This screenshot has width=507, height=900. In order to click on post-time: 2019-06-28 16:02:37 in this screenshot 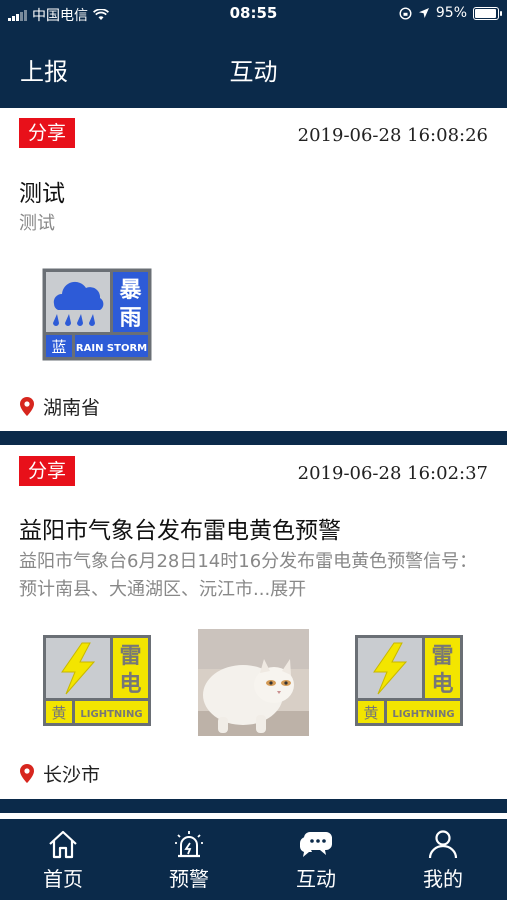, I will do `click(392, 473)`.